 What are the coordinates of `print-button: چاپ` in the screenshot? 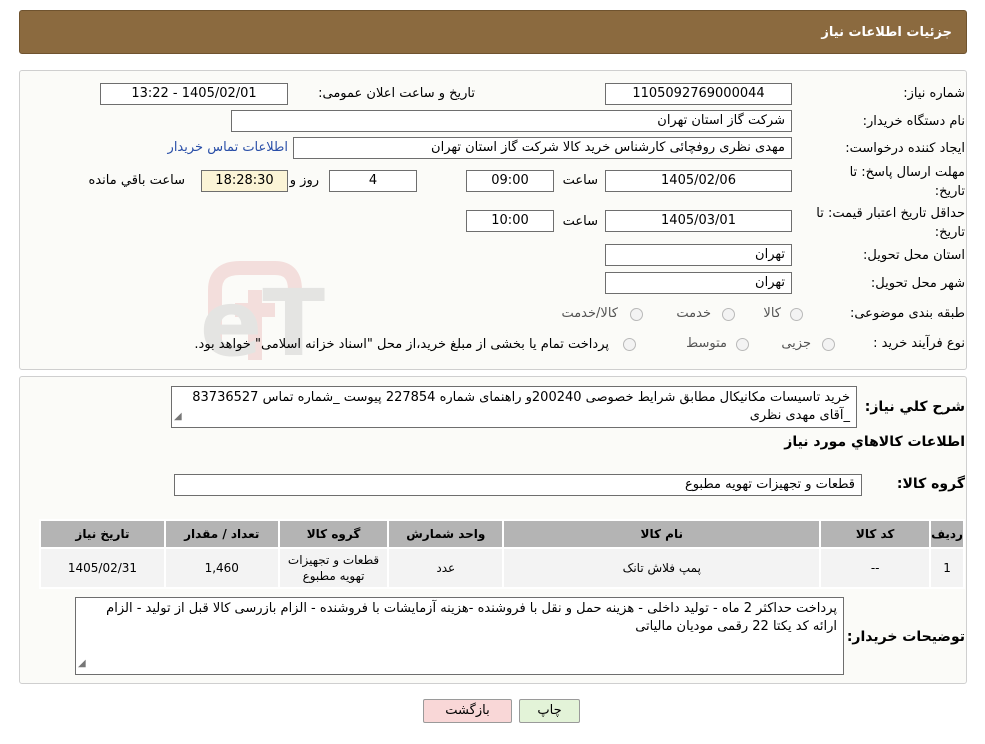 It's located at (549, 711).